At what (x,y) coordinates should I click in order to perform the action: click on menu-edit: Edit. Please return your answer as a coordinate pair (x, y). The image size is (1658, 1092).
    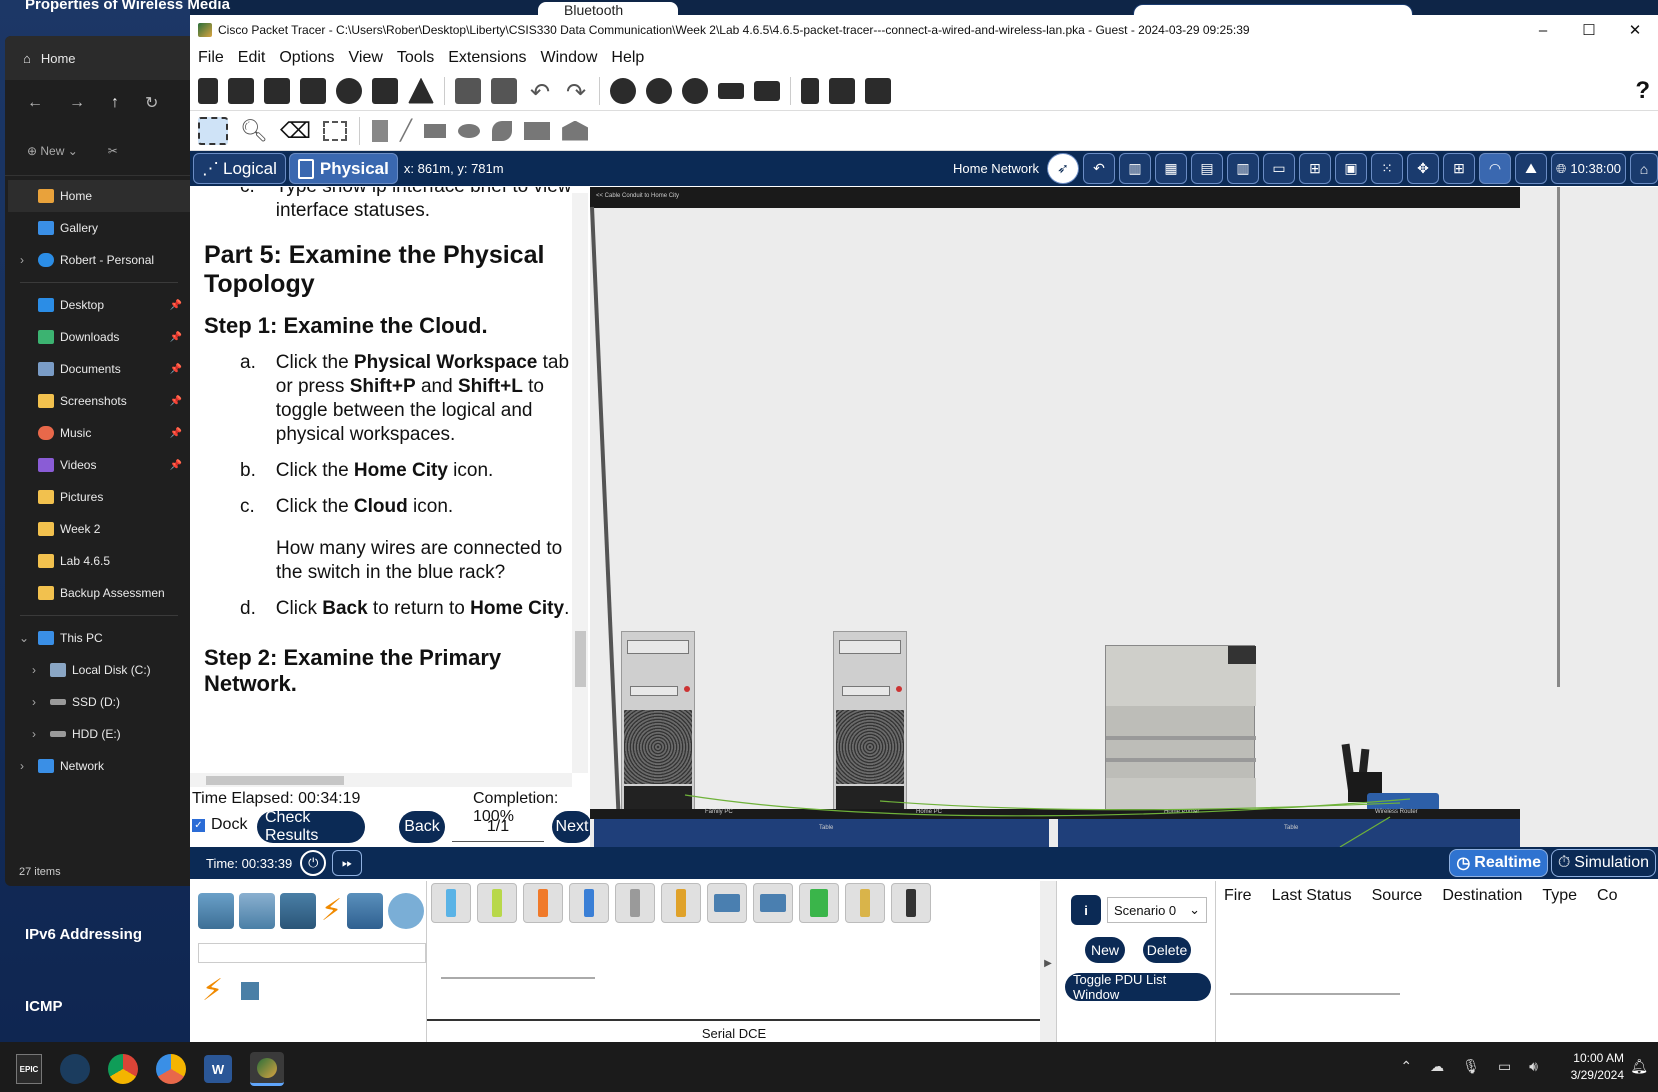
    Looking at the image, I should click on (252, 58).